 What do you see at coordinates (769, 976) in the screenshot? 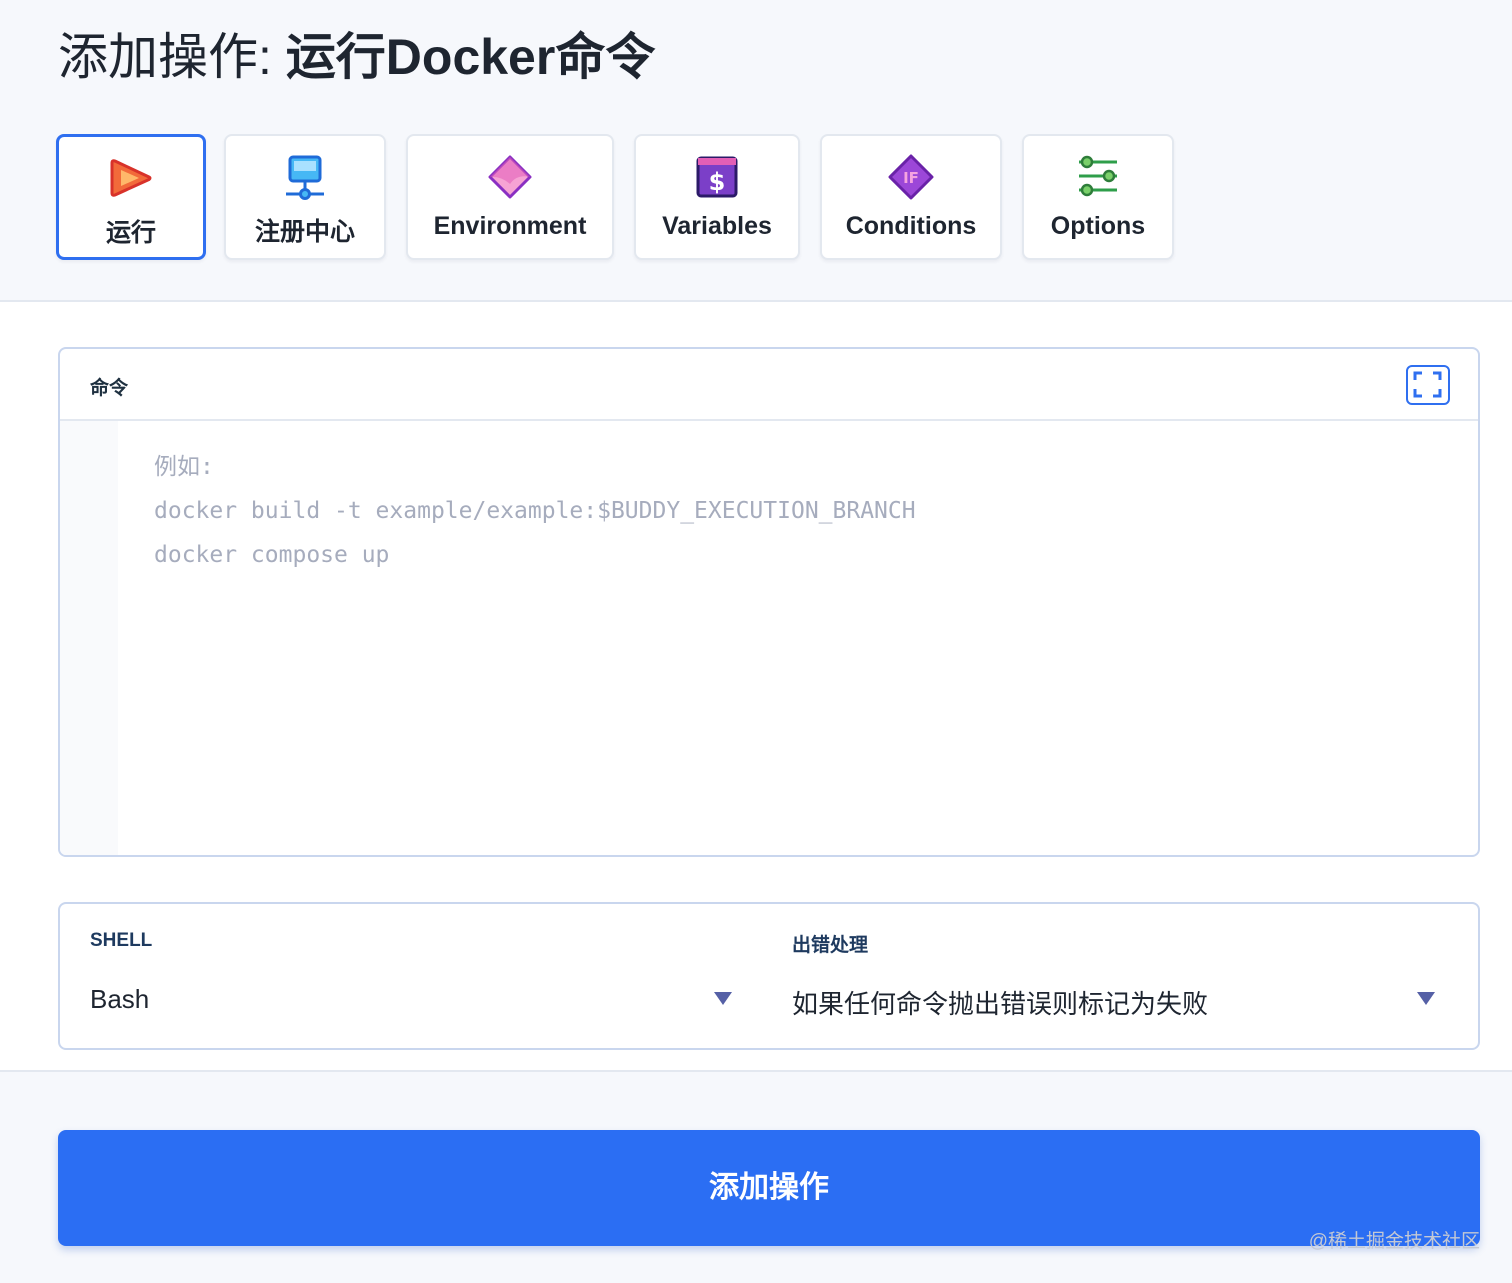
I see `execution-options-panel: SHELL Bash 出错处理 如果任何命令抛出错误则标记为失败` at bounding box center [769, 976].